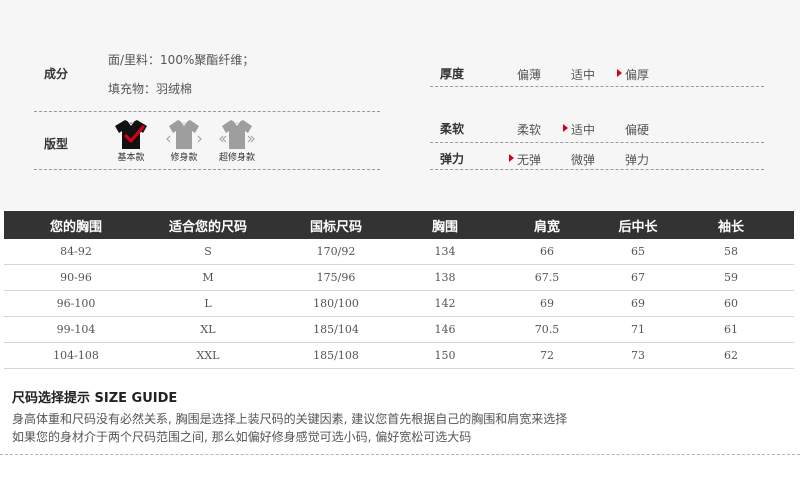 The image size is (800, 493). Describe the element at coordinates (76, 355) in the screenshot. I see `table-cell: 104-108` at that location.